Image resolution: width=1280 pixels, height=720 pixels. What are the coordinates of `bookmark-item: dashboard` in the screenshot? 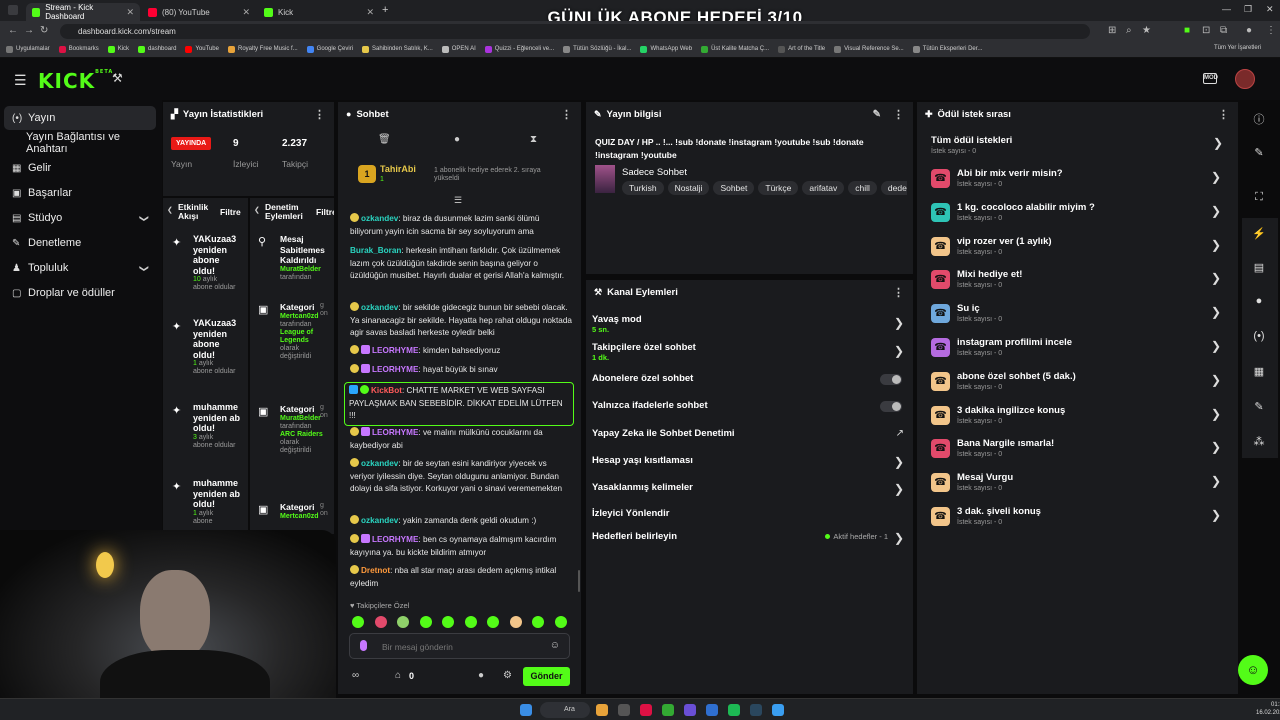 It's located at (157, 49).